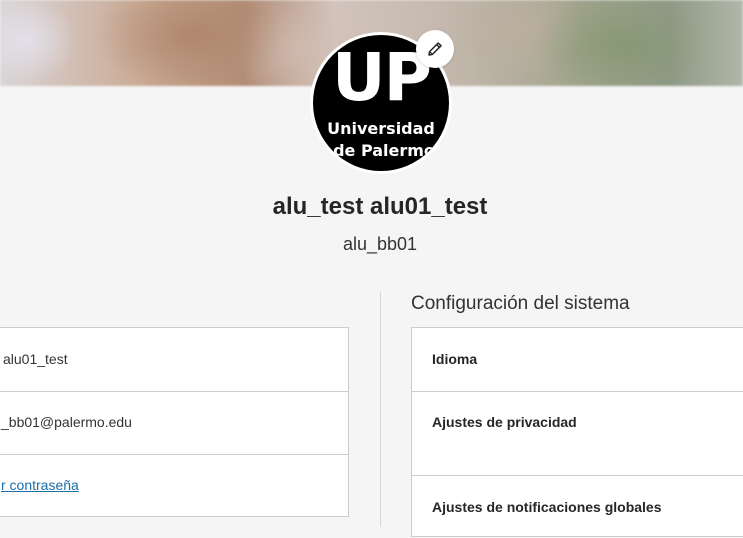  What do you see at coordinates (380, 206) in the screenshot?
I see `user-full-name: alu_test alu01_test` at bounding box center [380, 206].